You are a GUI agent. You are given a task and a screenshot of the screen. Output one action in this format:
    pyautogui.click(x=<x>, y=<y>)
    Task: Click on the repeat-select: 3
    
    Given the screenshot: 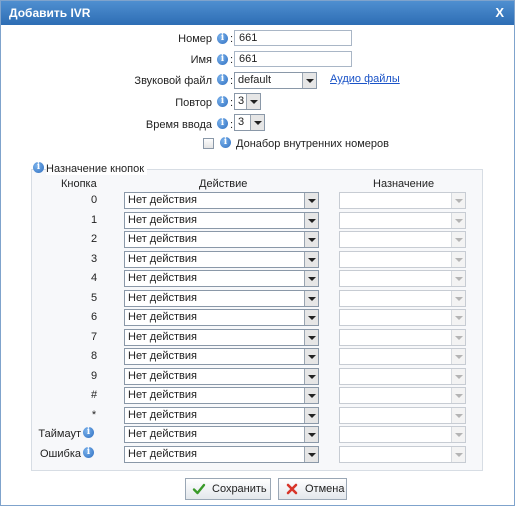 What is the action you would take?
    pyautogui.click(x=247, y=101)
    